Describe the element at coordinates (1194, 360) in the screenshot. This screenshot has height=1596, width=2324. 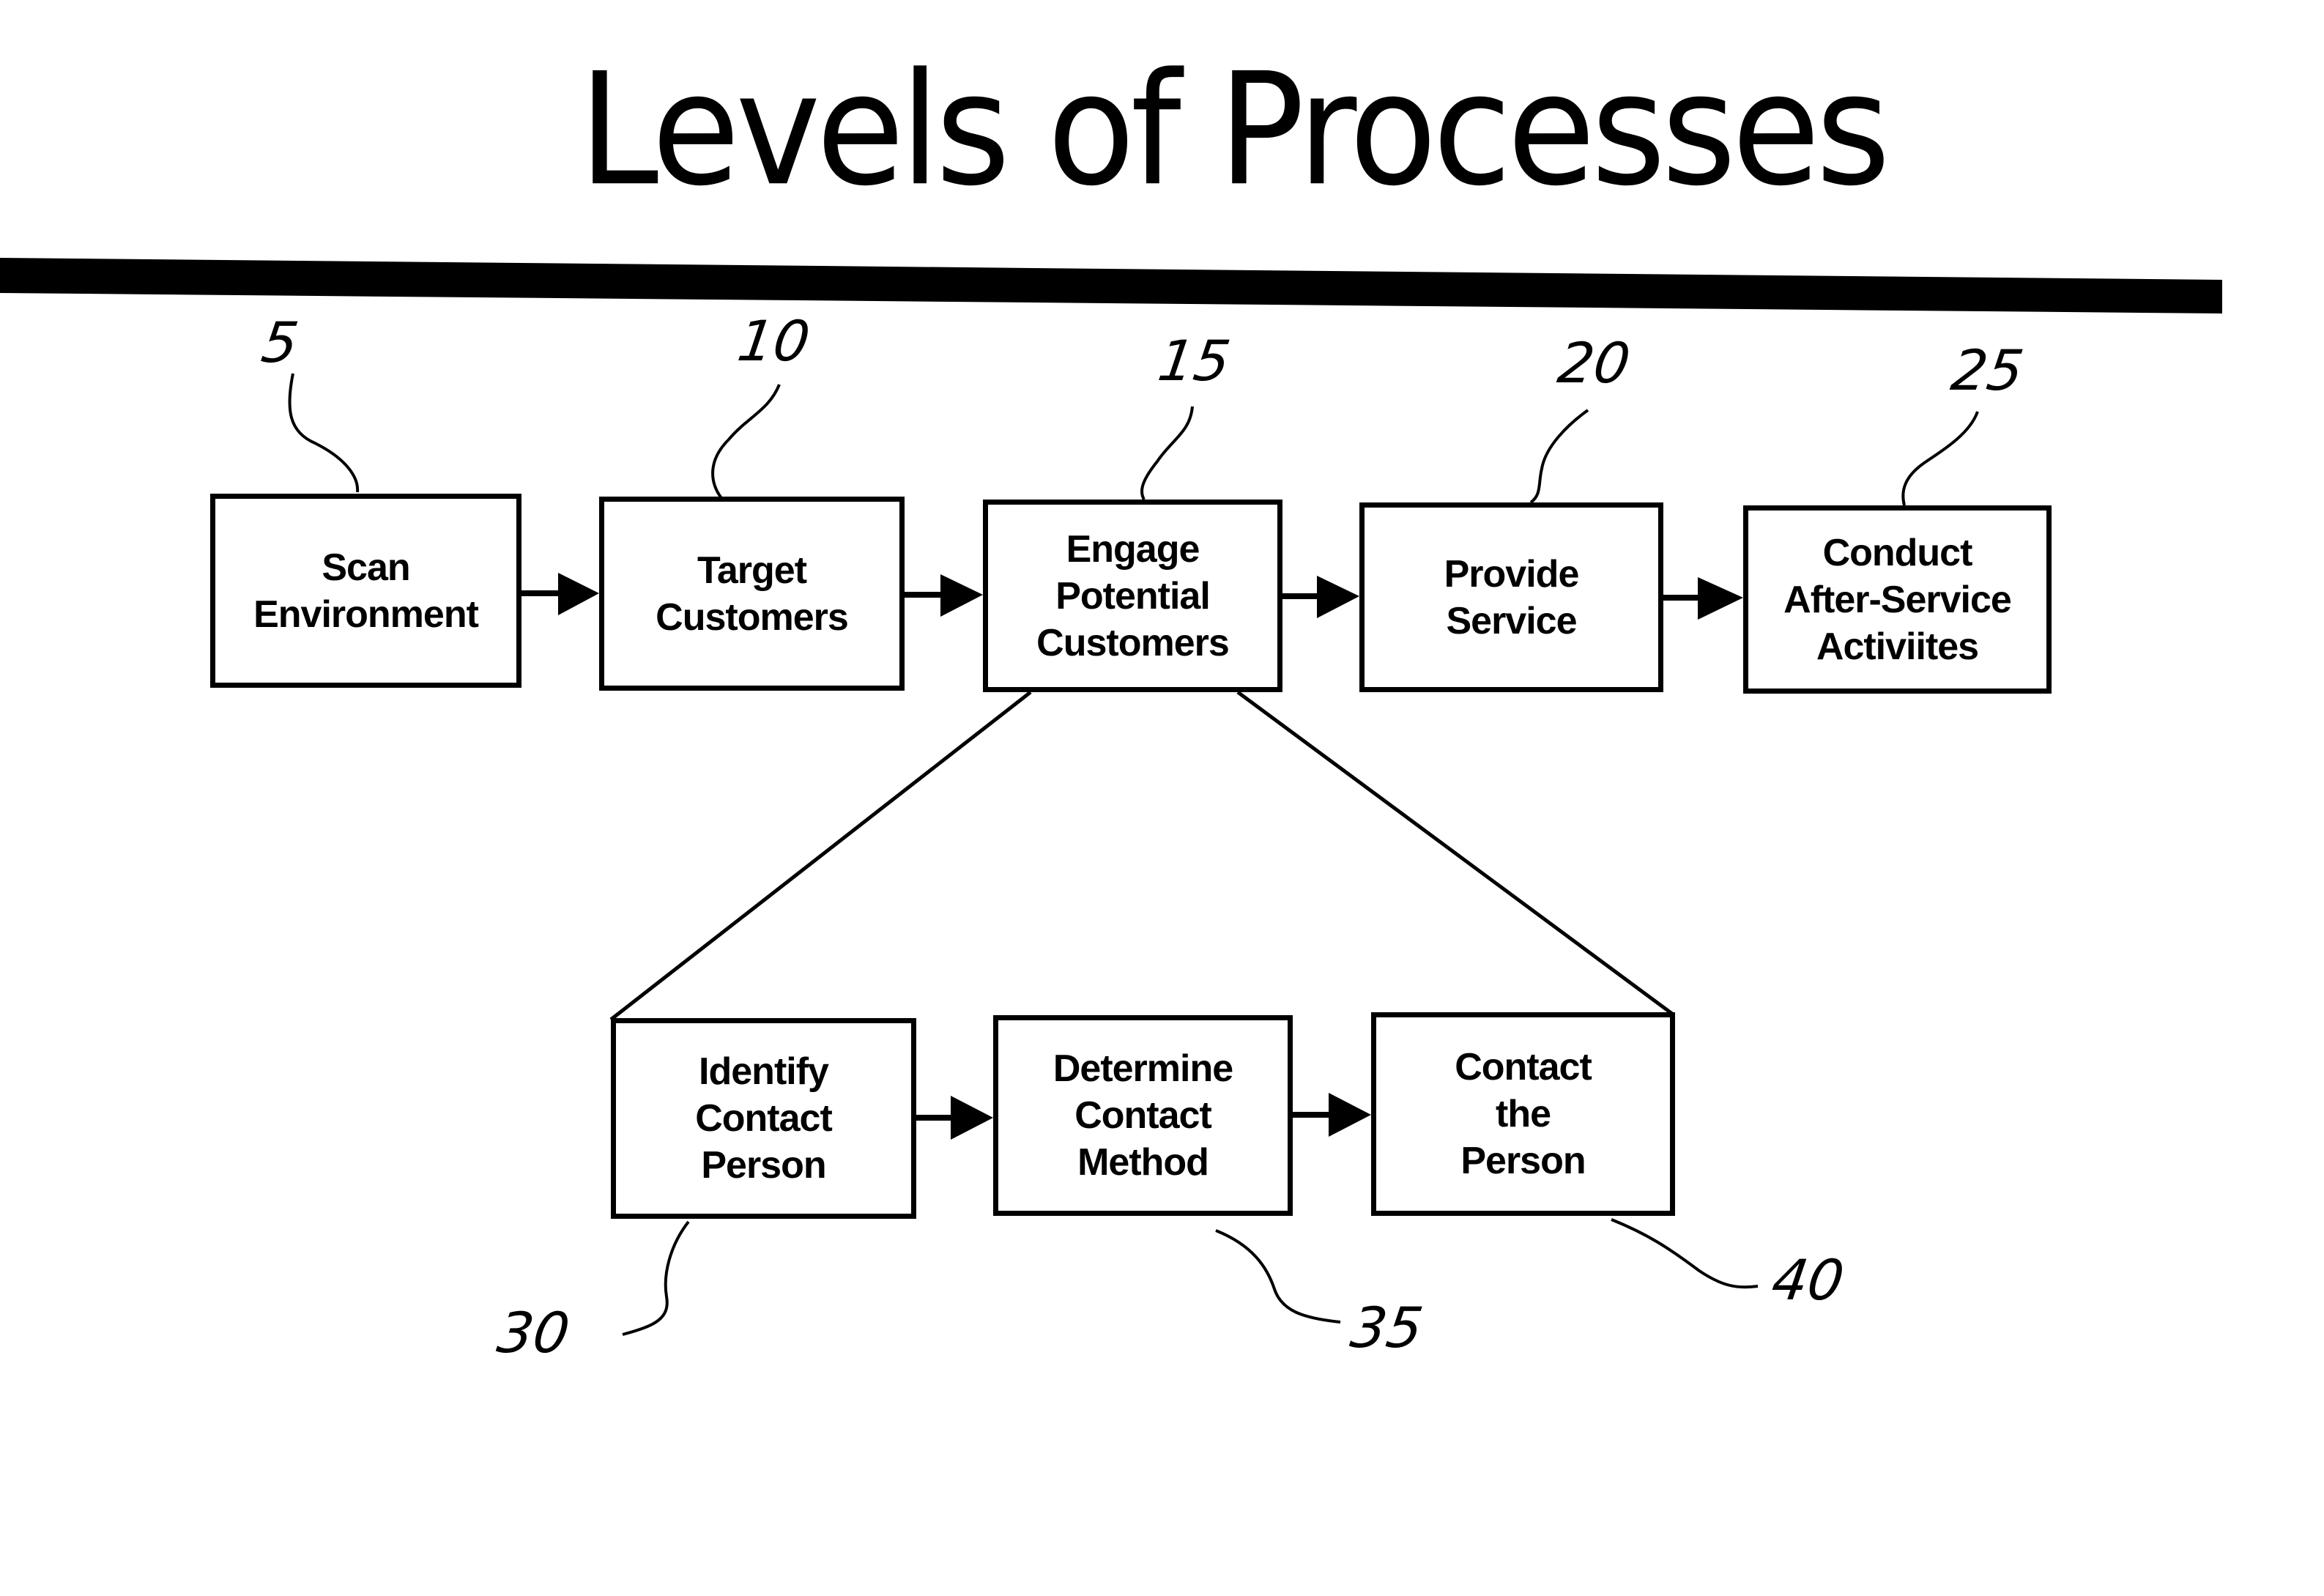
I see `reference-numeral-15: 15` at that location.